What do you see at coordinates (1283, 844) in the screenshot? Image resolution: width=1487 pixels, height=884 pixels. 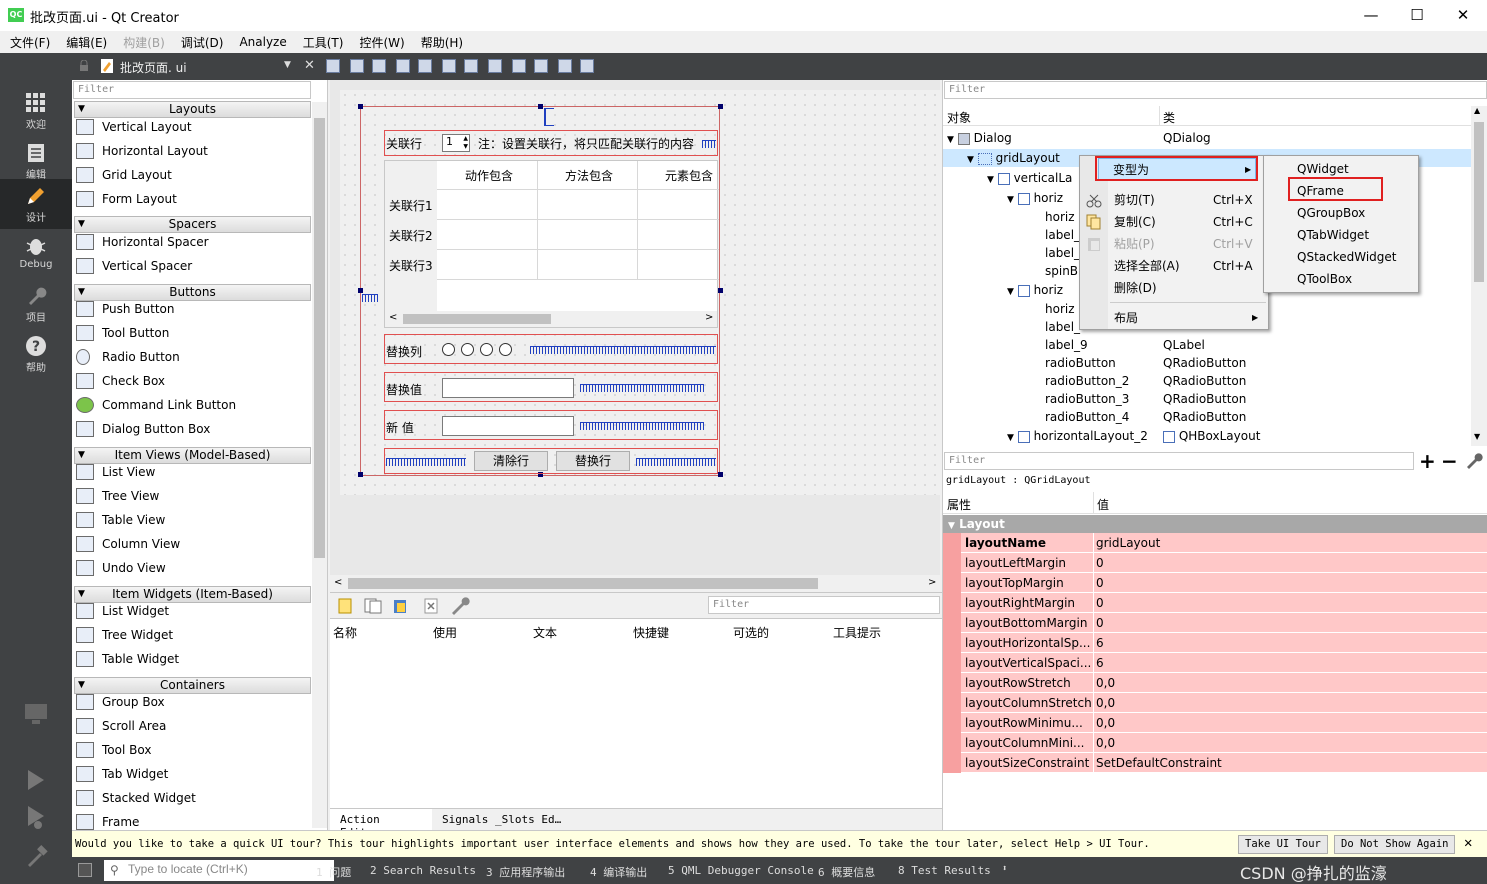 I see `take-tour-button: Take UI Tour` at bounding box center [1283, 844].